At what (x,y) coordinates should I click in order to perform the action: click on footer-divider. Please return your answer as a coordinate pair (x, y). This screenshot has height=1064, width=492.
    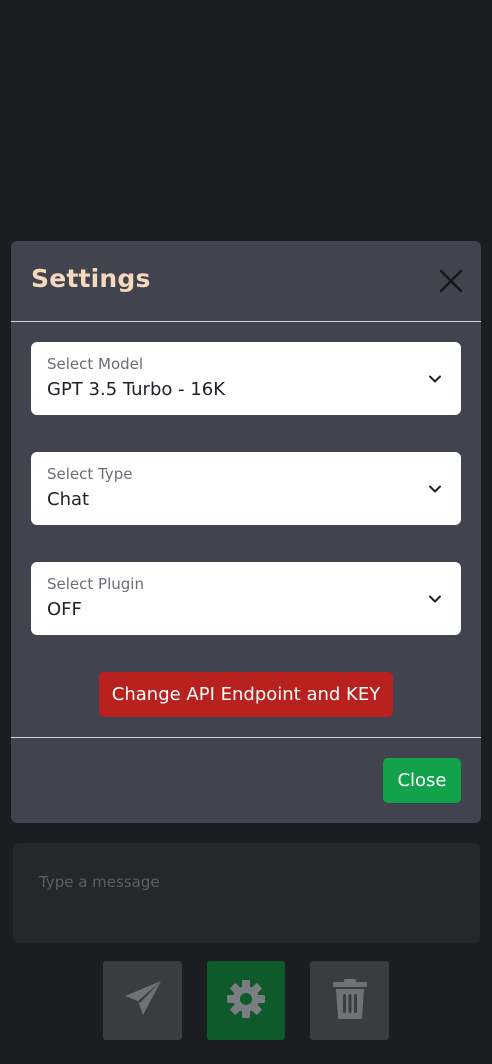
    Looking at the image, I should click on (246, 737).